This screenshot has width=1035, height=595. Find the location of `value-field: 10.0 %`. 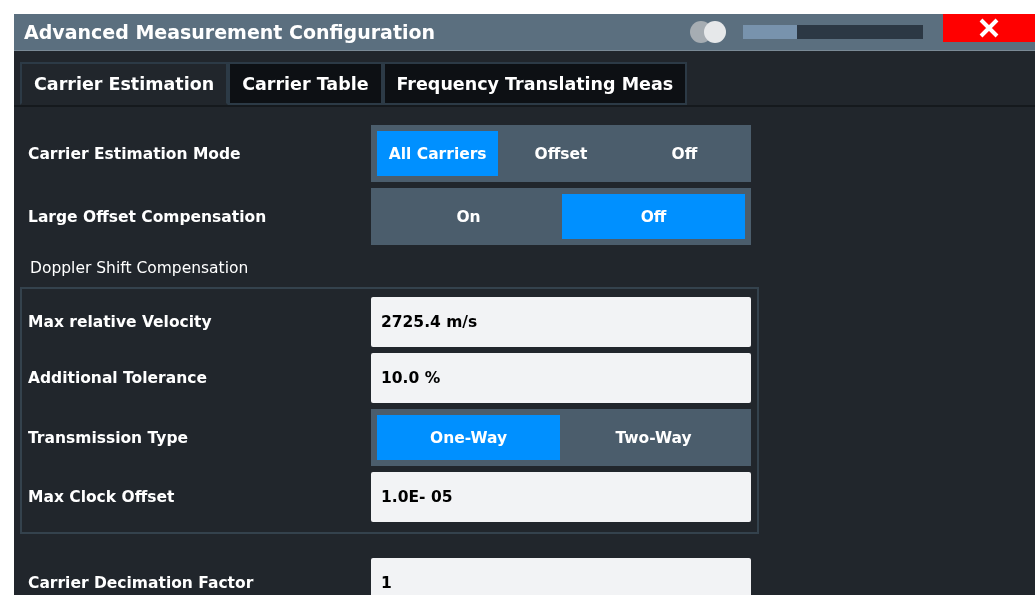

value-field: 10.0 % is located at coordinates (561, 378).